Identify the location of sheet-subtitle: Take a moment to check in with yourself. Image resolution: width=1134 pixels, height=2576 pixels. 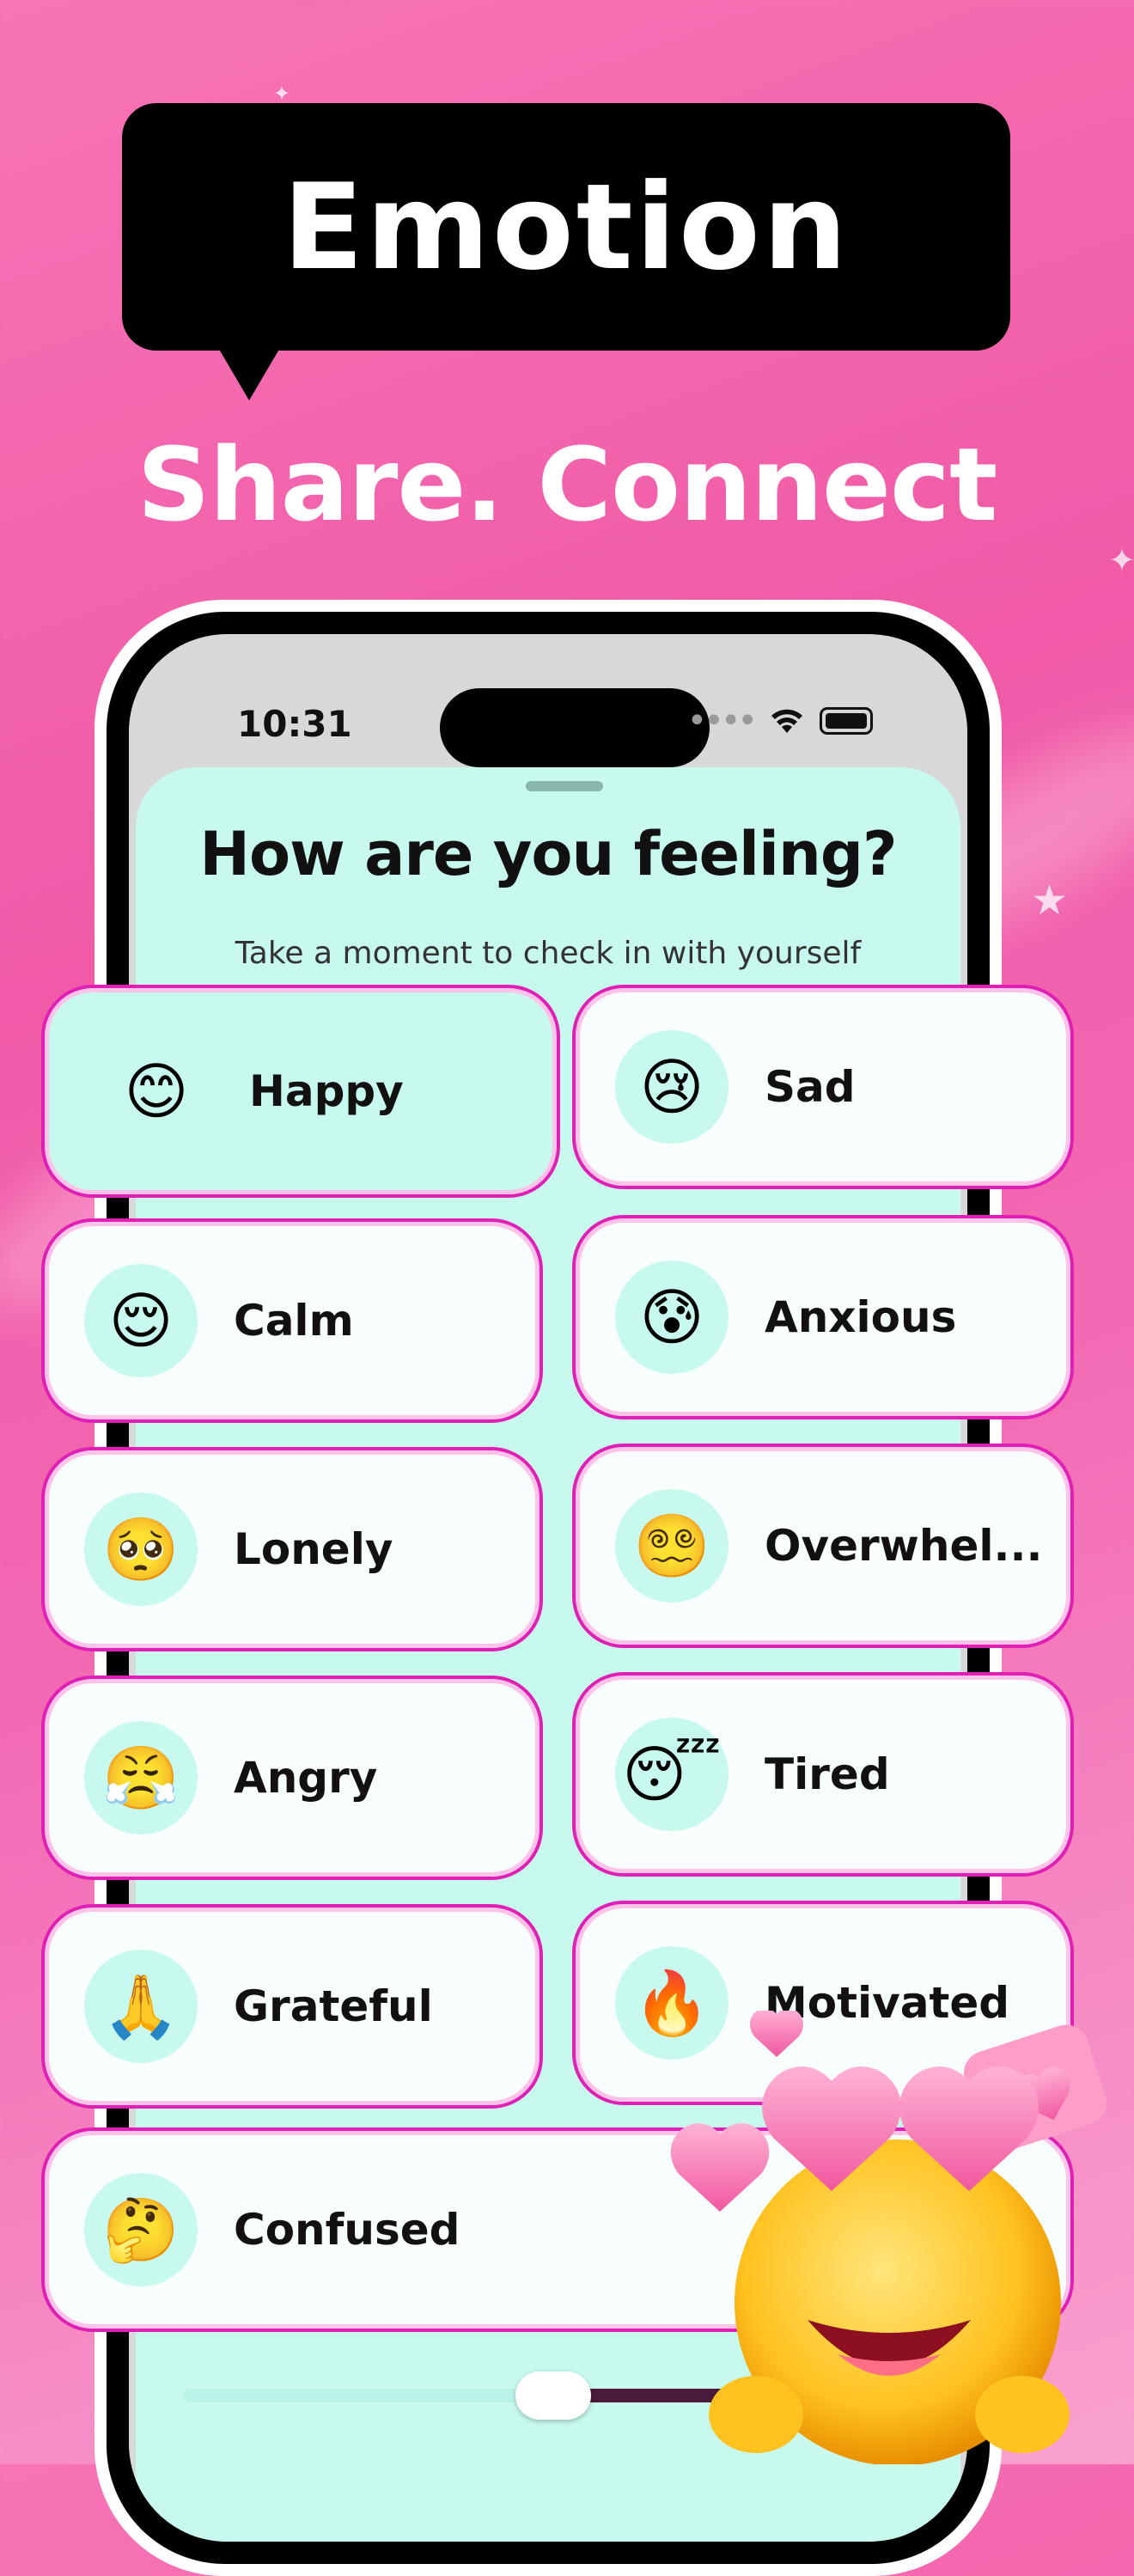
(548, 954).